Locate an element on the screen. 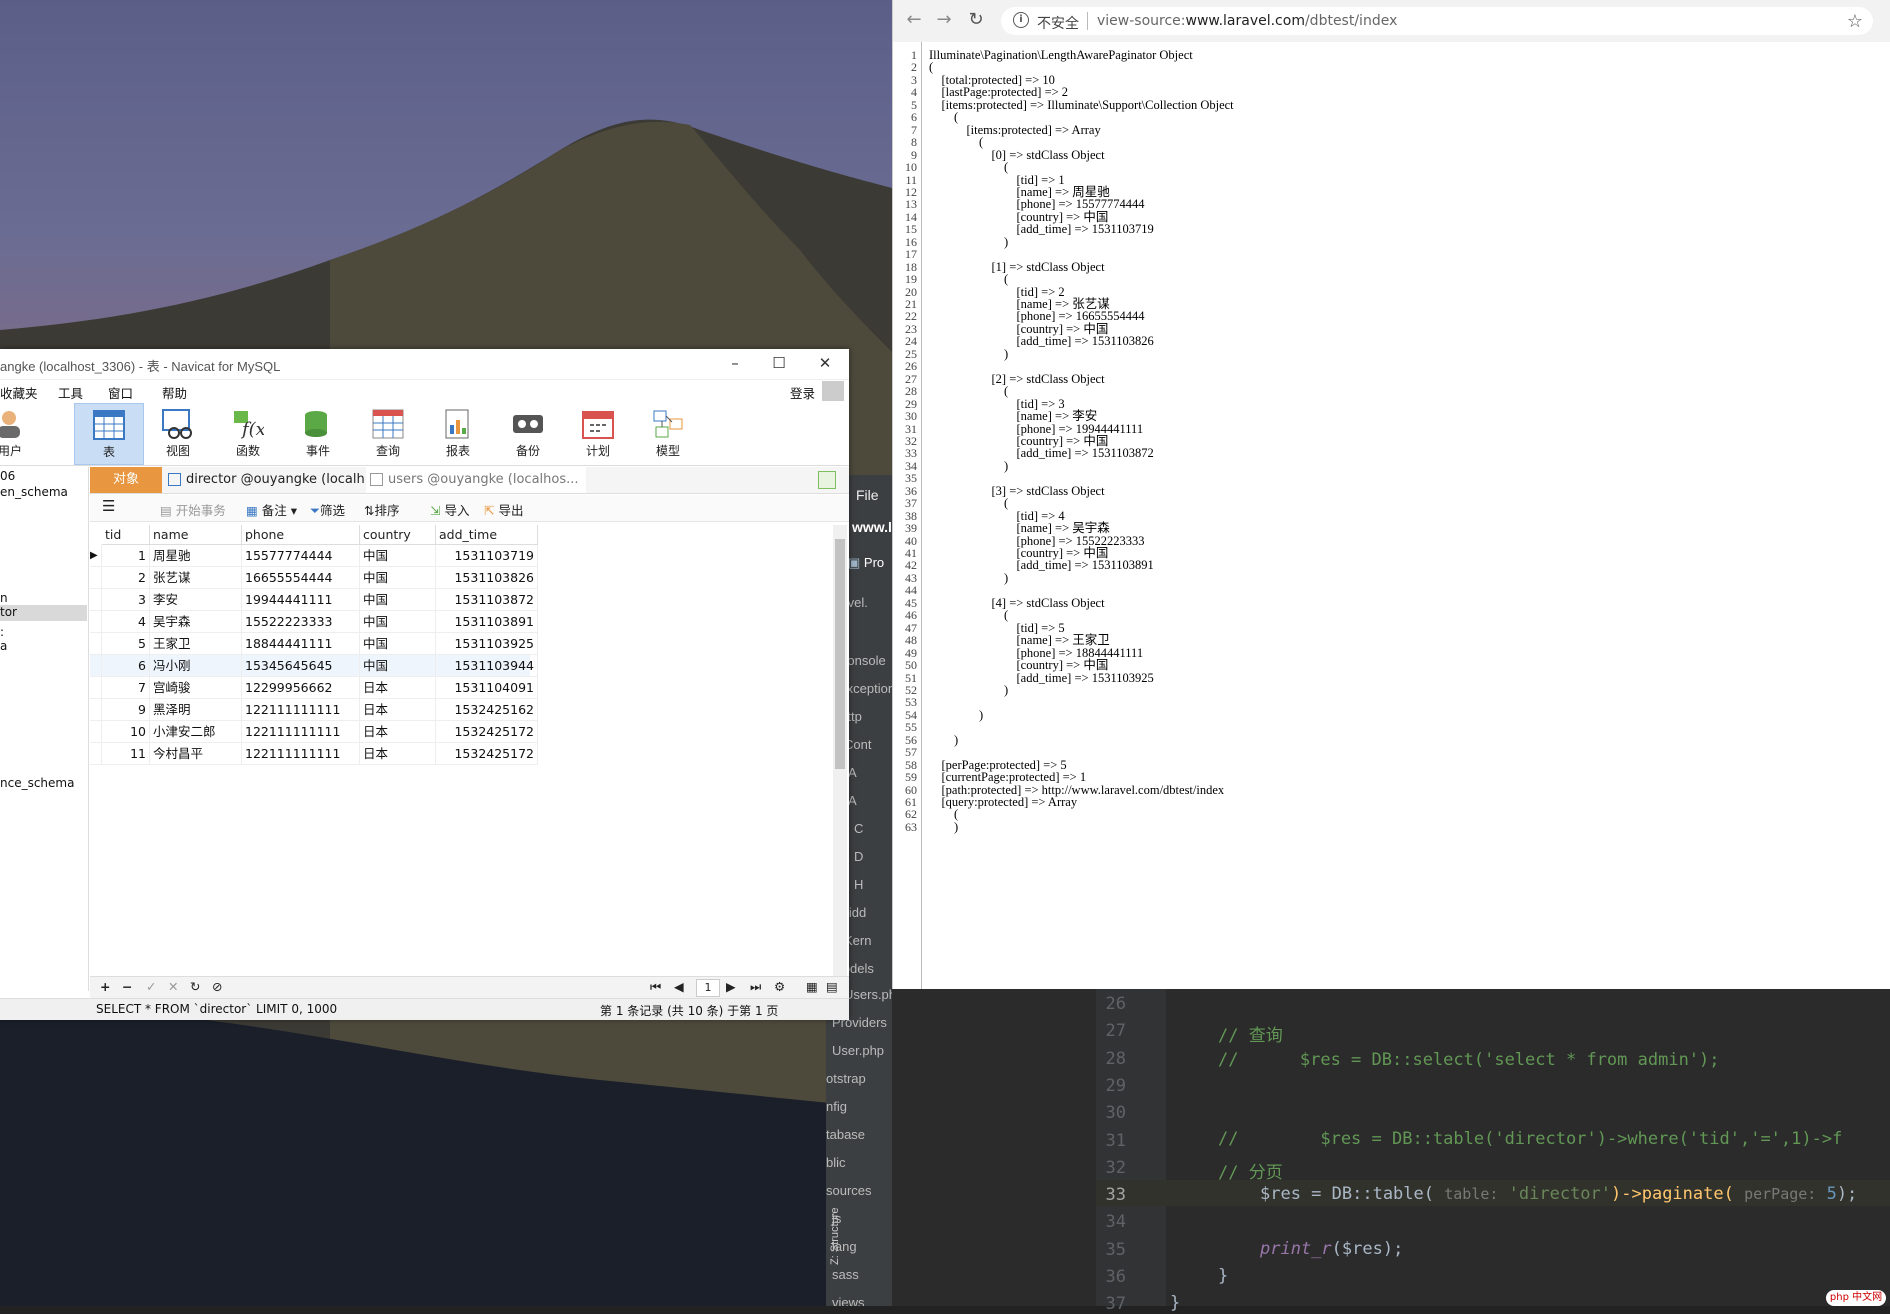 This screenshot has width=1890, height=1314. new-tab-icon is located at coordinates (827, 480).